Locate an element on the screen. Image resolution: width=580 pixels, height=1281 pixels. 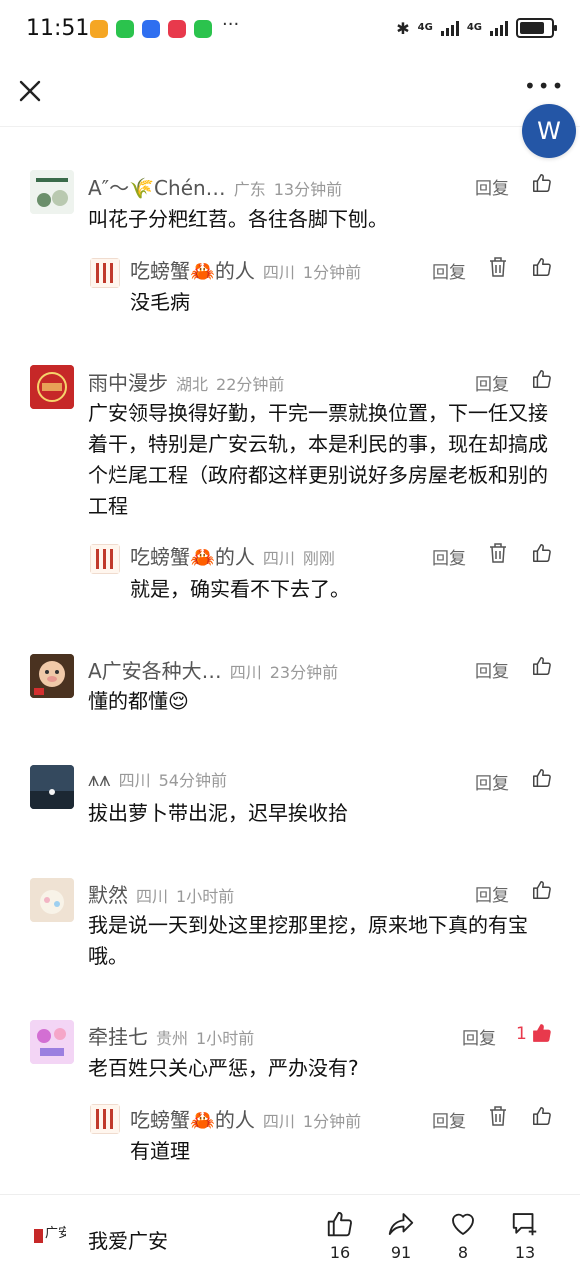
channel-logo: 广安 is located at coordinates (52, 1237).